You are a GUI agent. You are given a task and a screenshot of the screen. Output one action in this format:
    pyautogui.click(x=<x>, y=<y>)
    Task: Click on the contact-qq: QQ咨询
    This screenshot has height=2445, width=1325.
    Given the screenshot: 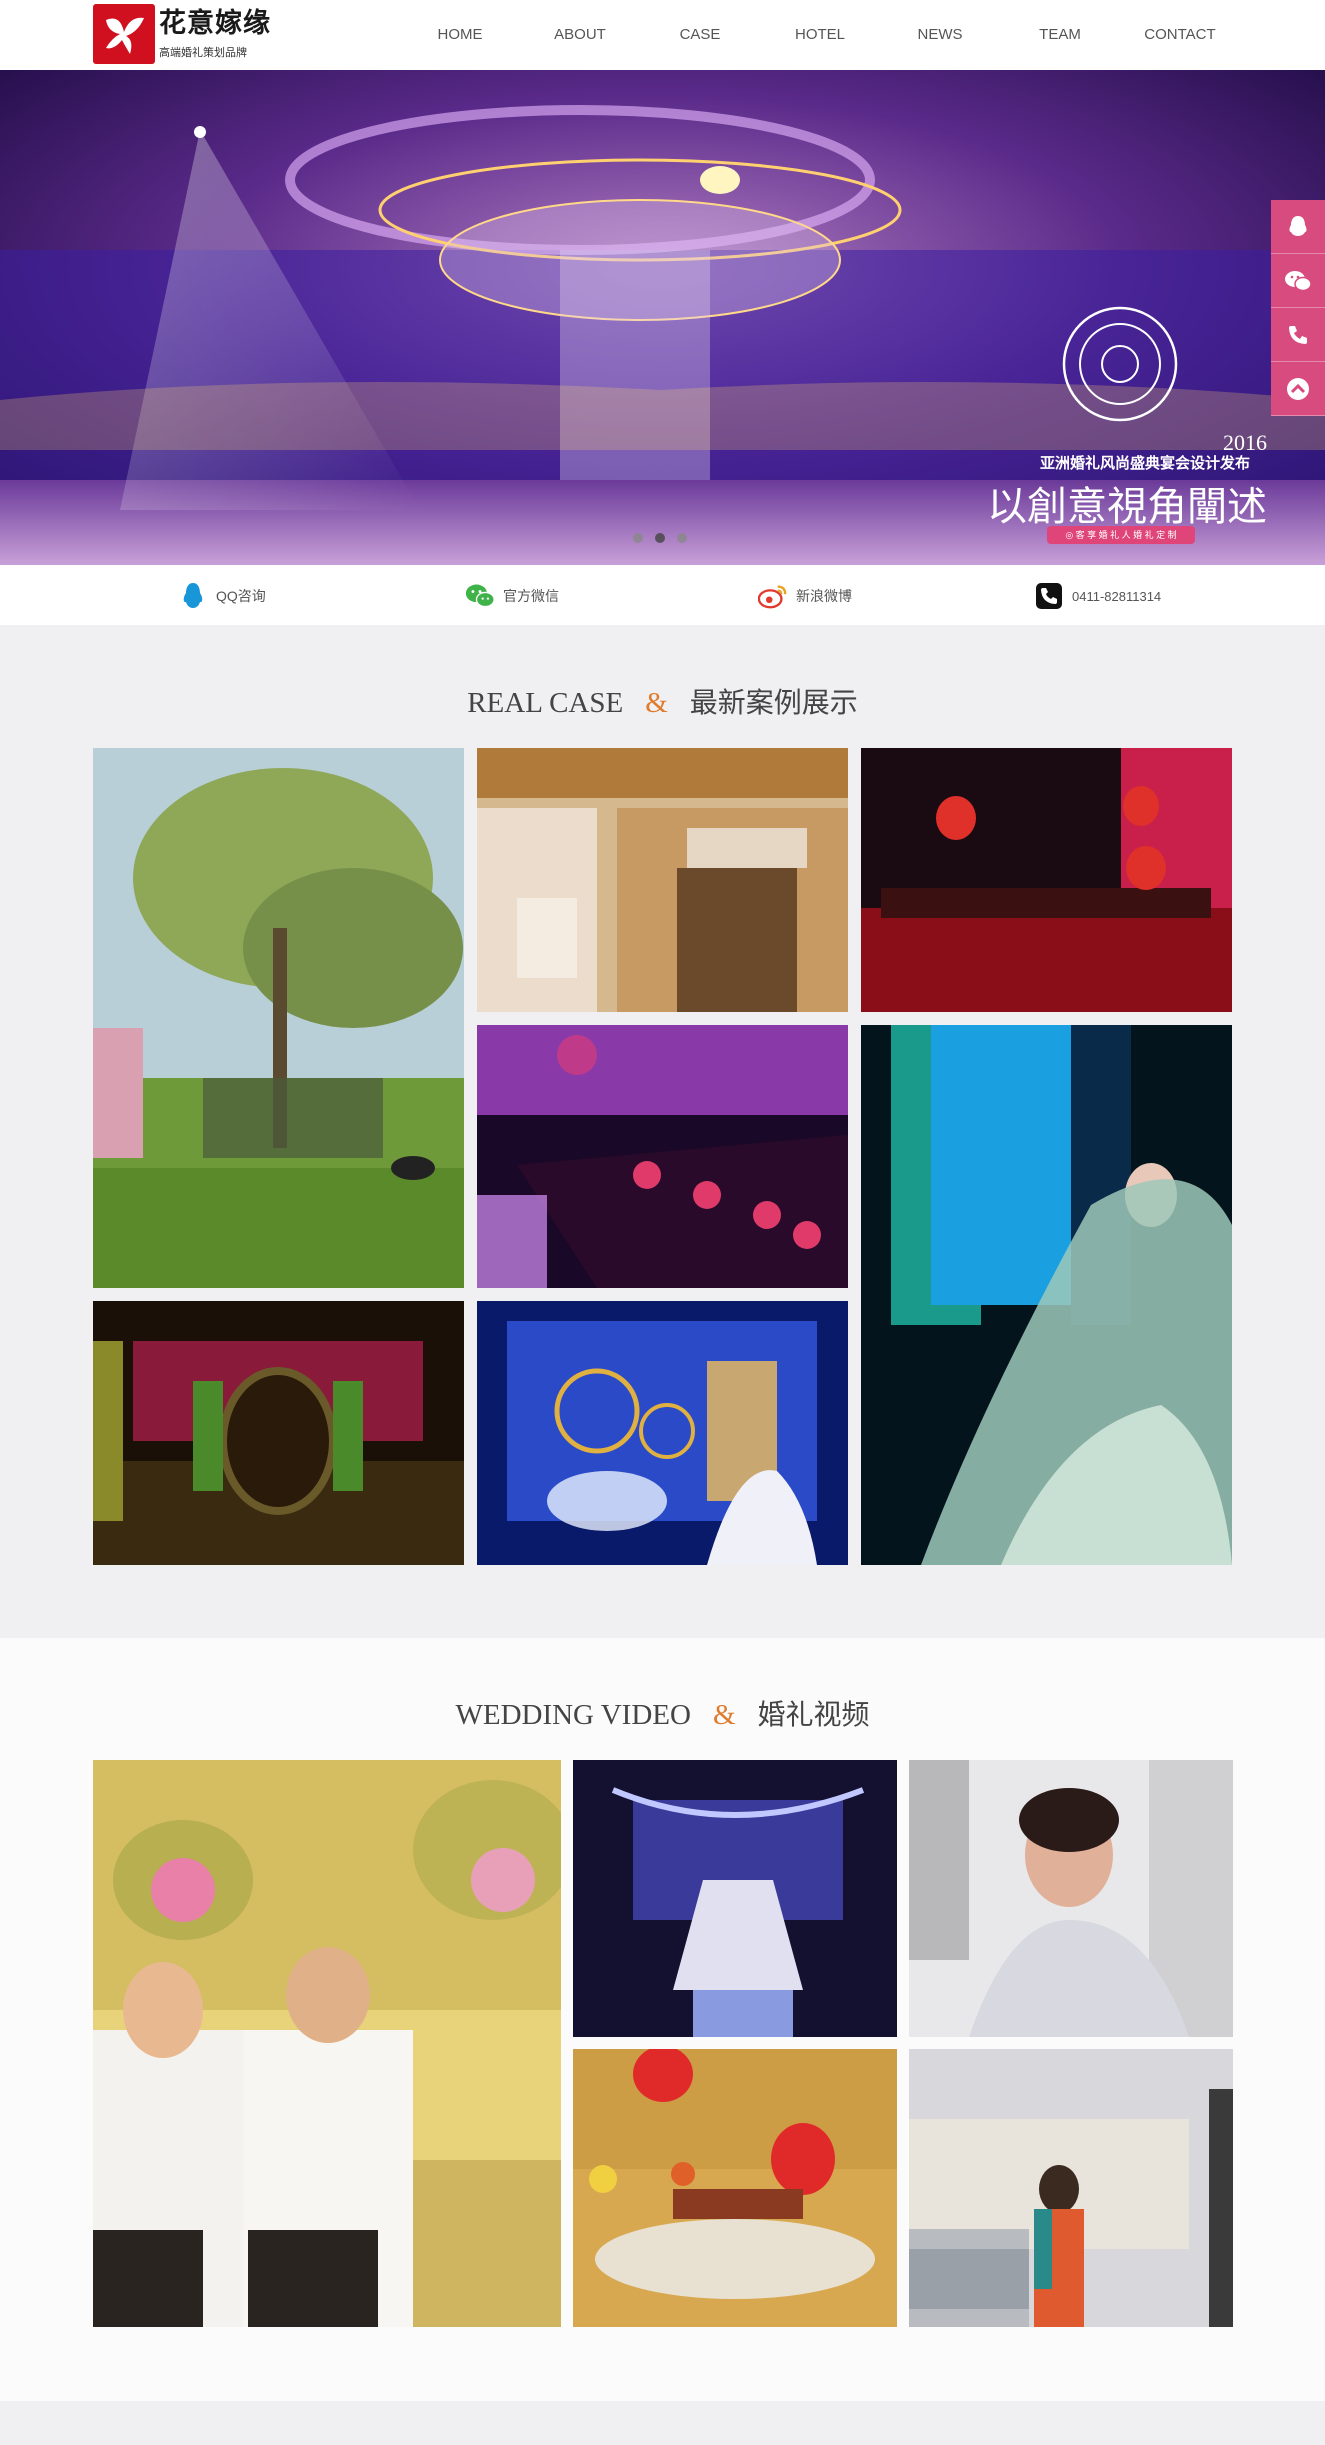 What is the action you would take?
    pyautogui.click(x=222, y=596)
    